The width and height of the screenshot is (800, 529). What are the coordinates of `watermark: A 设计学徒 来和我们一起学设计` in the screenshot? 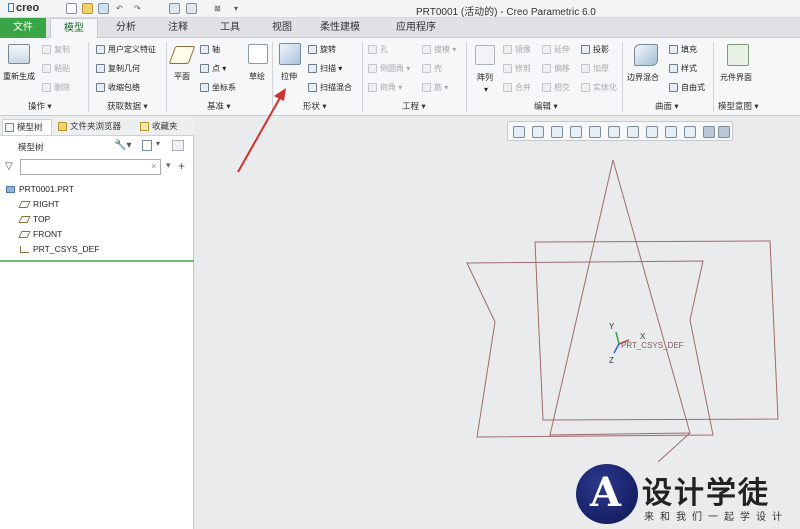 It's located at (686, 495).